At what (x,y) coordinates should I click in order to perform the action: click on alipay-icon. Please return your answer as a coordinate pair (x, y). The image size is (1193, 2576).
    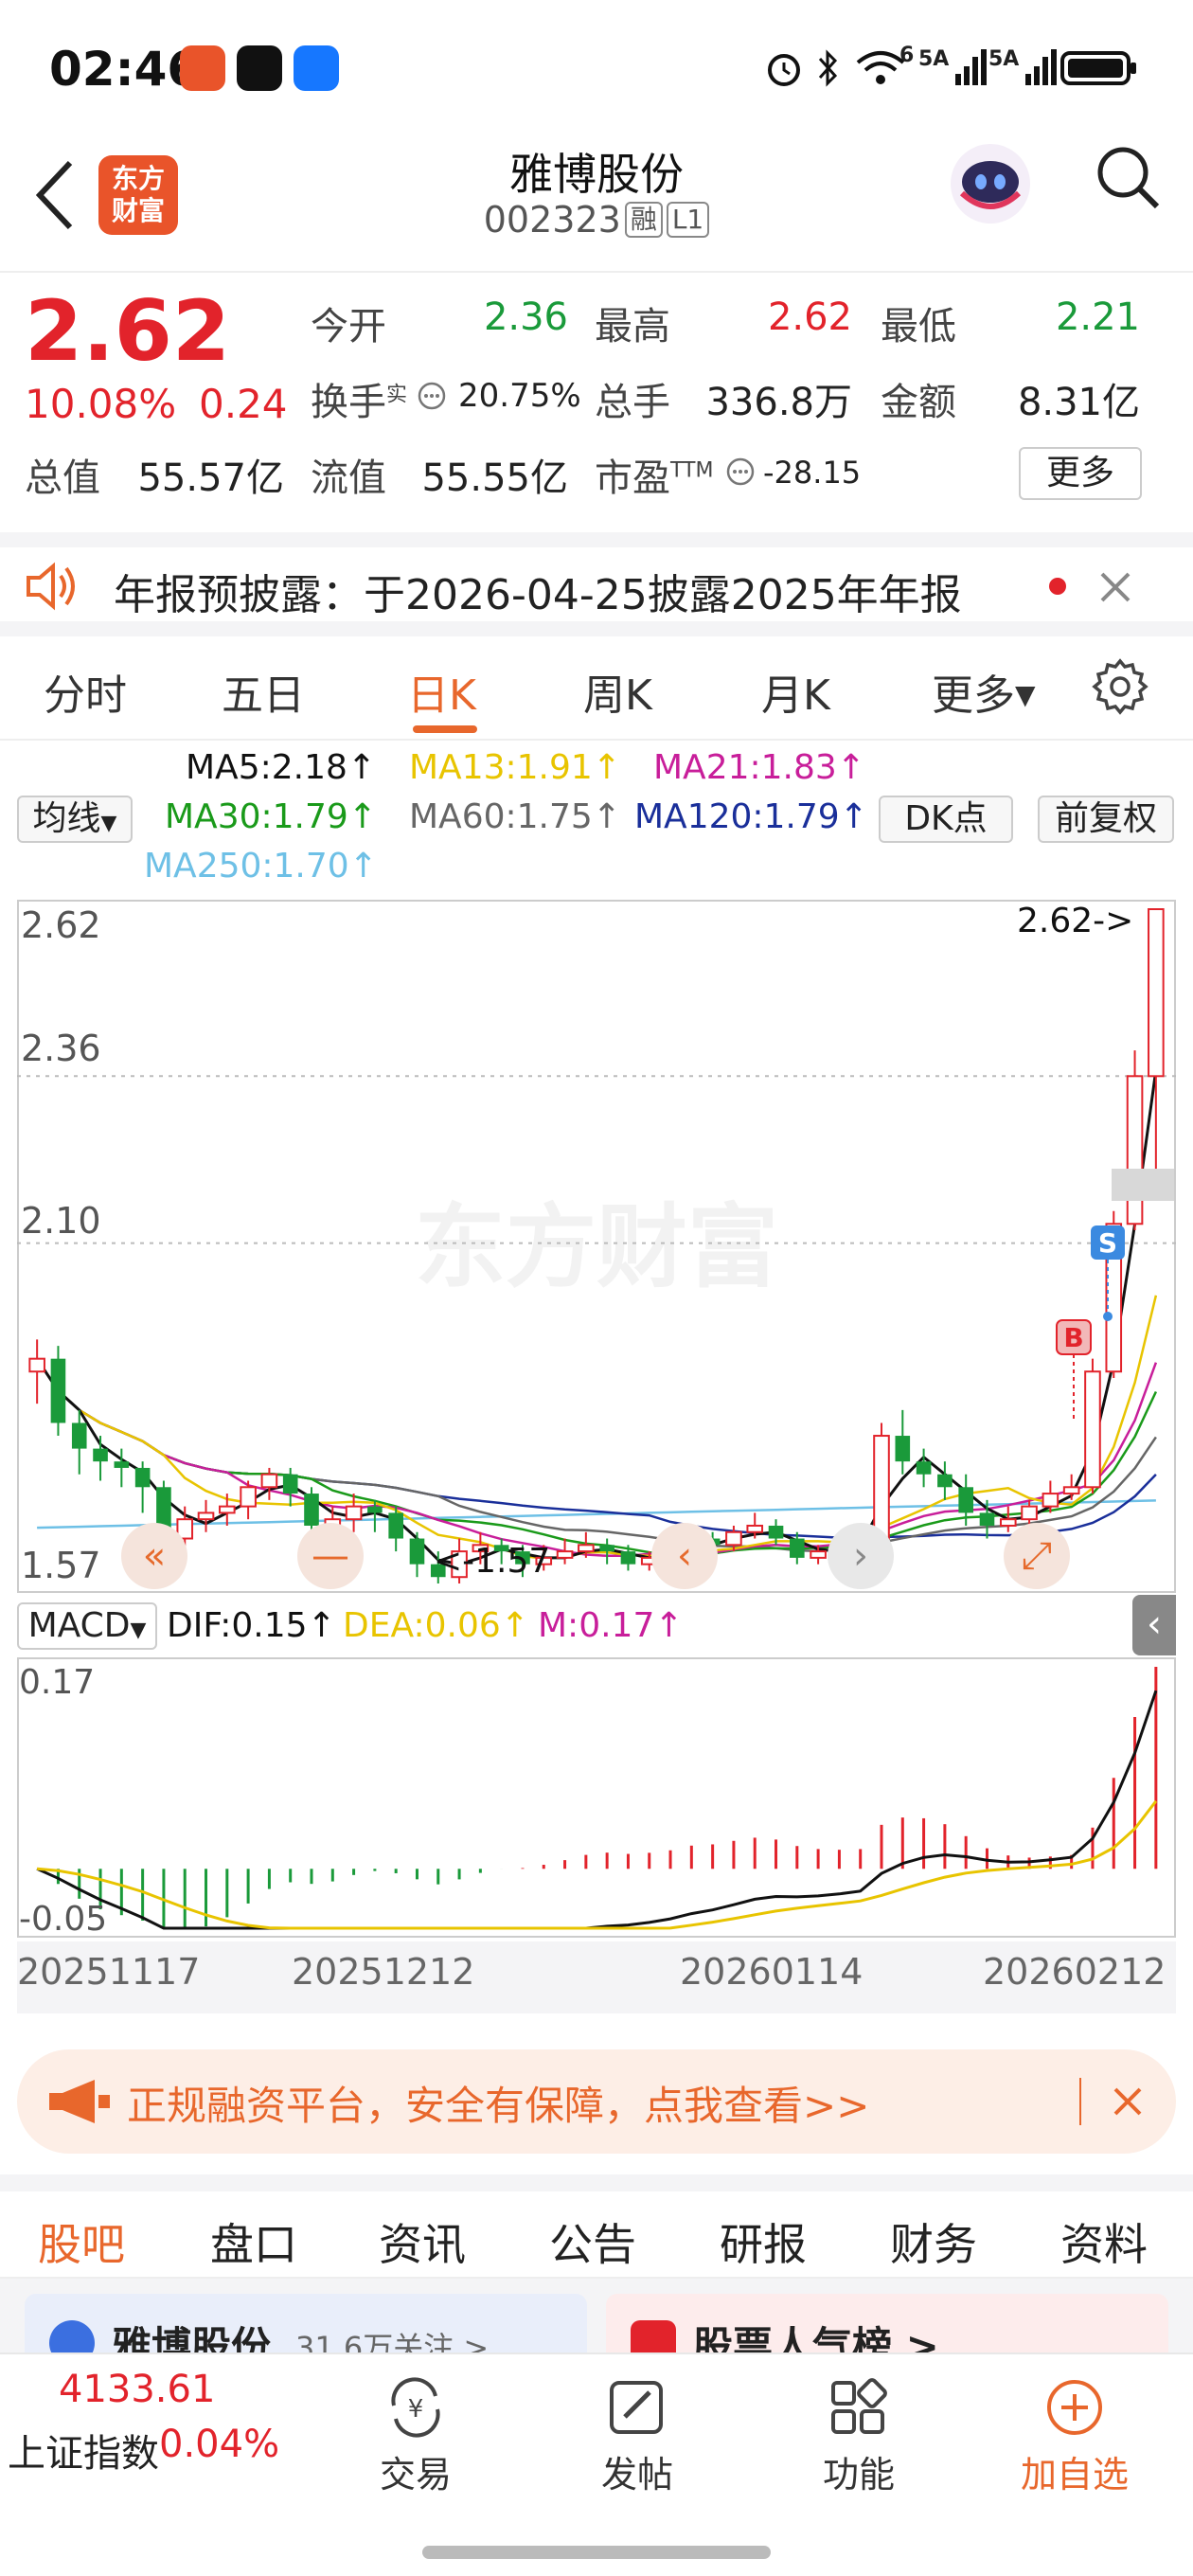
    Looking at the image, I should click on (316, 68).